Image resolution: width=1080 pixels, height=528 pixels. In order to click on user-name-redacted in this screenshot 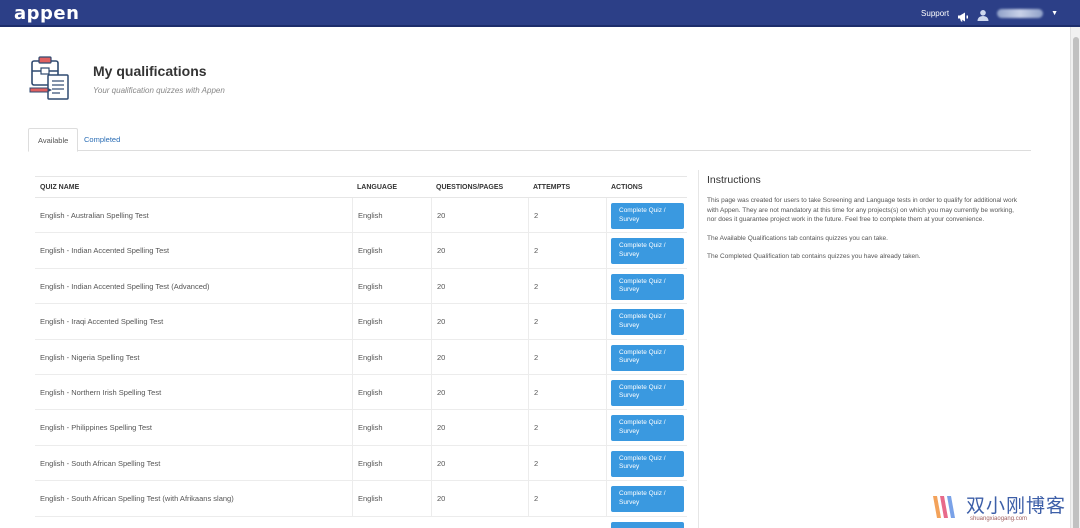, I will do `click(1020, 13)`.